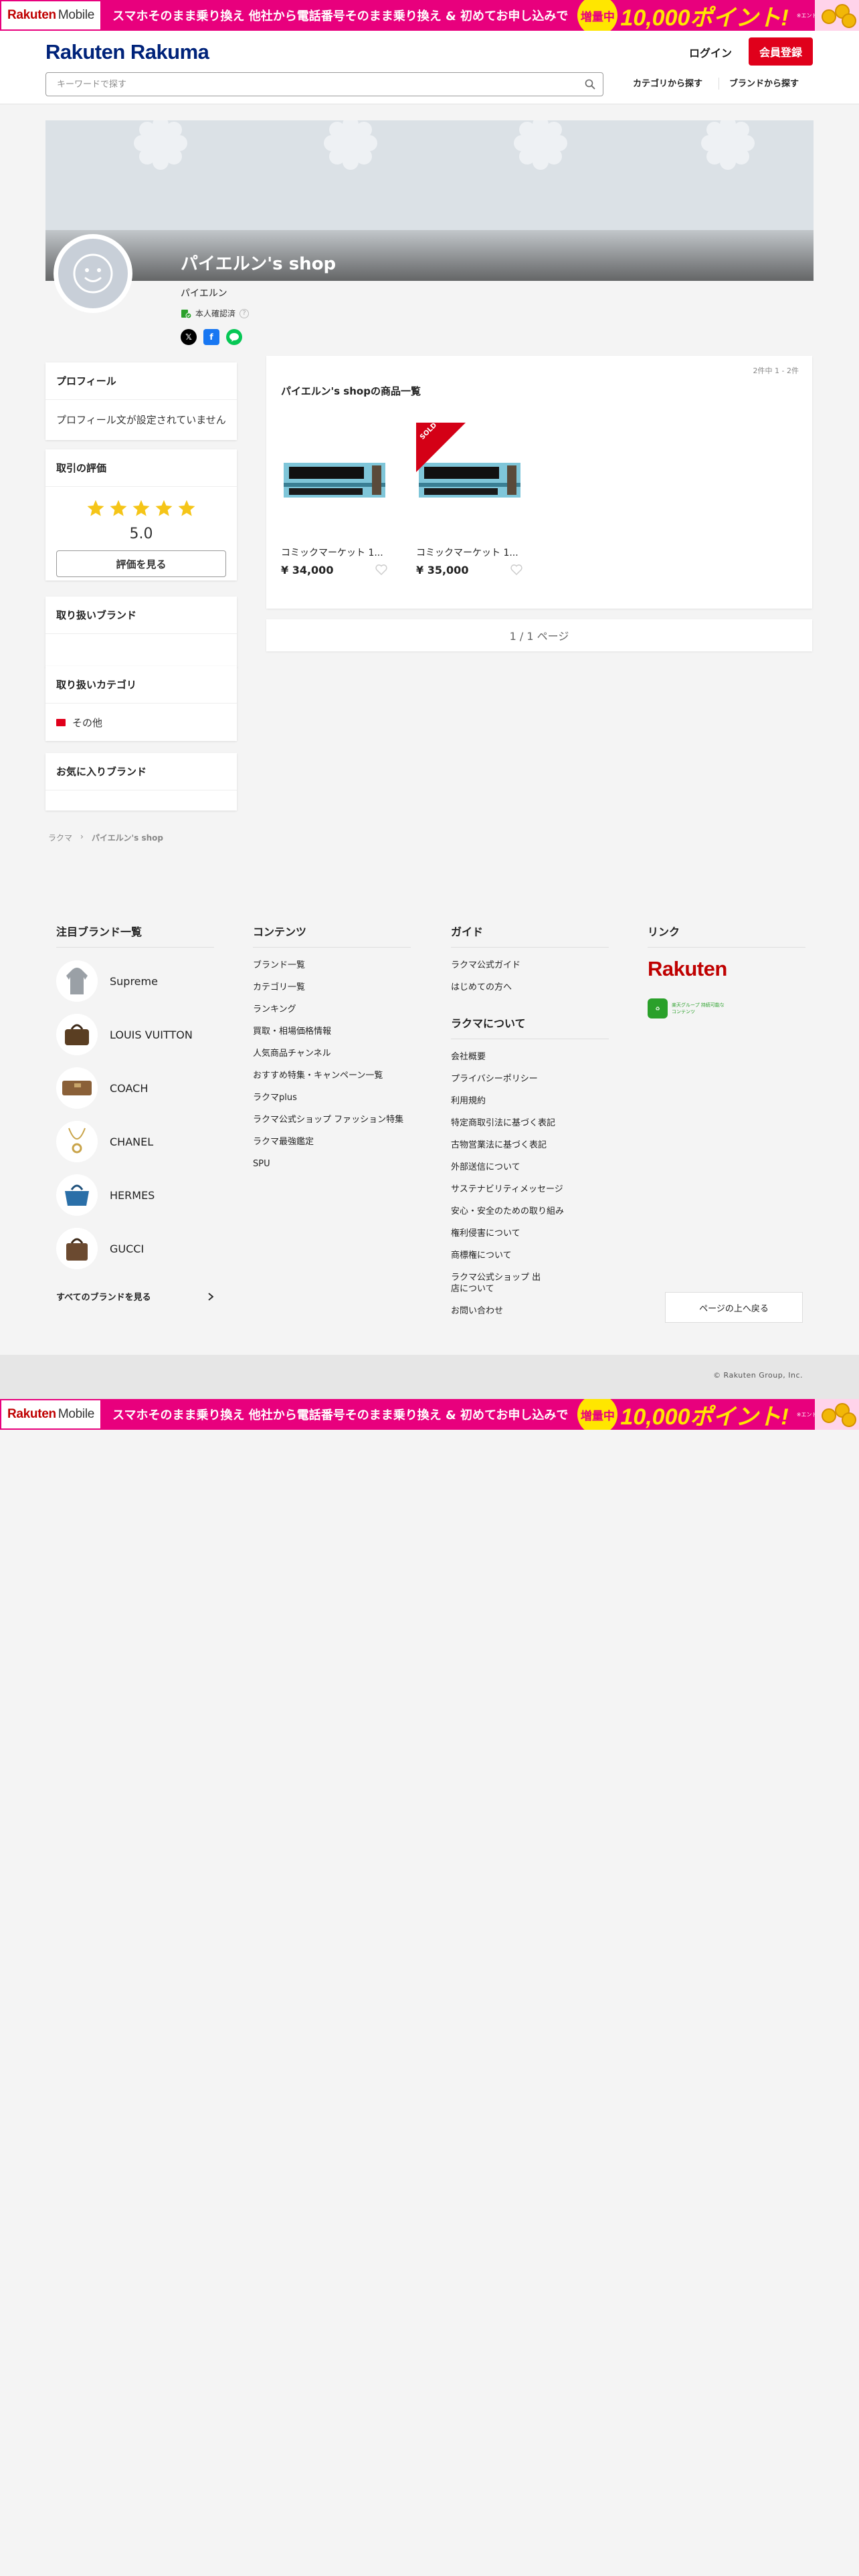 The height and width of the screenshot is (2576, 859). What do you see at coordinates (135, 1249) in the screenshot?
I see `brand-item-gucci: GUCCI` at bounding box center [135, 1249].